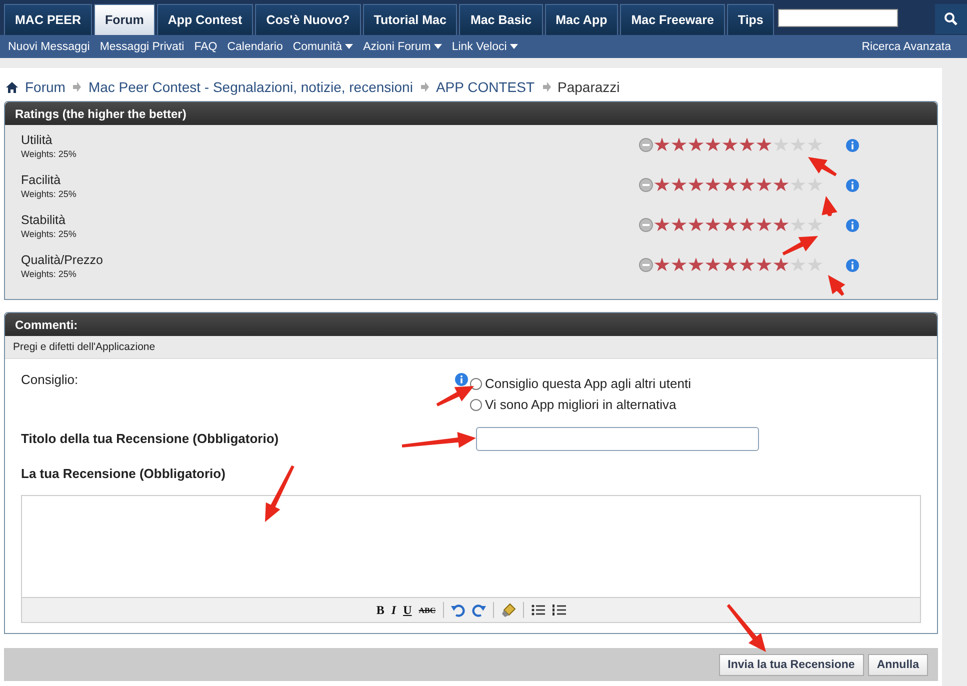  What do you see at coordinates (37, 140) in the screenshot?
I see `rating-label: Utilità` at bounding box center [37, 140].